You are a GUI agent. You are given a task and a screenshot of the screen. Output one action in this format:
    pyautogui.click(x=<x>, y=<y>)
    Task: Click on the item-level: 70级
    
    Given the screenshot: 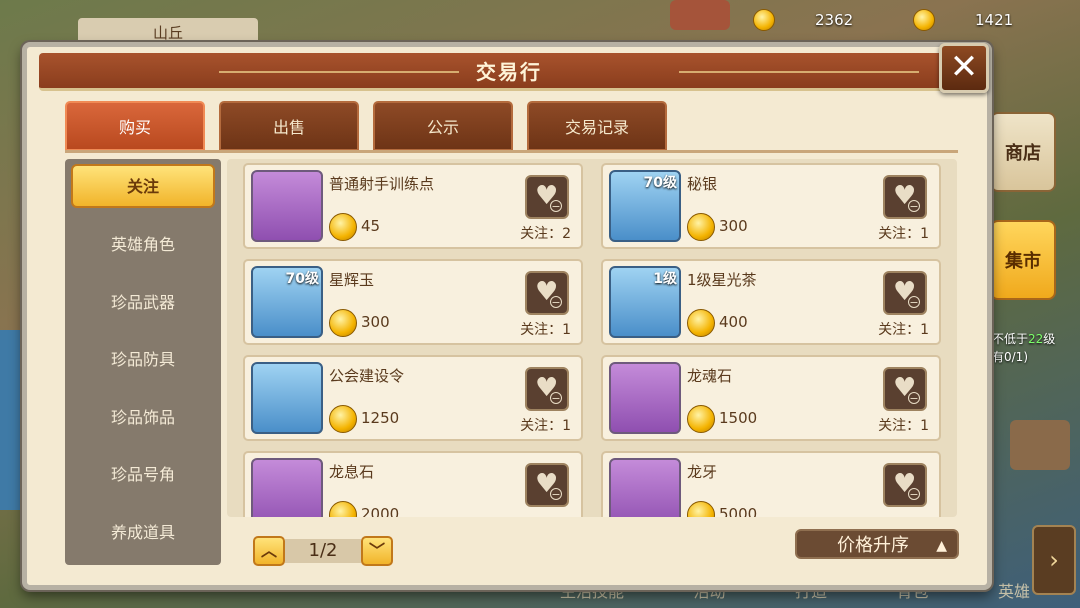 What is the action you would take?
    pyautogui.click(x=660, y=183)
    